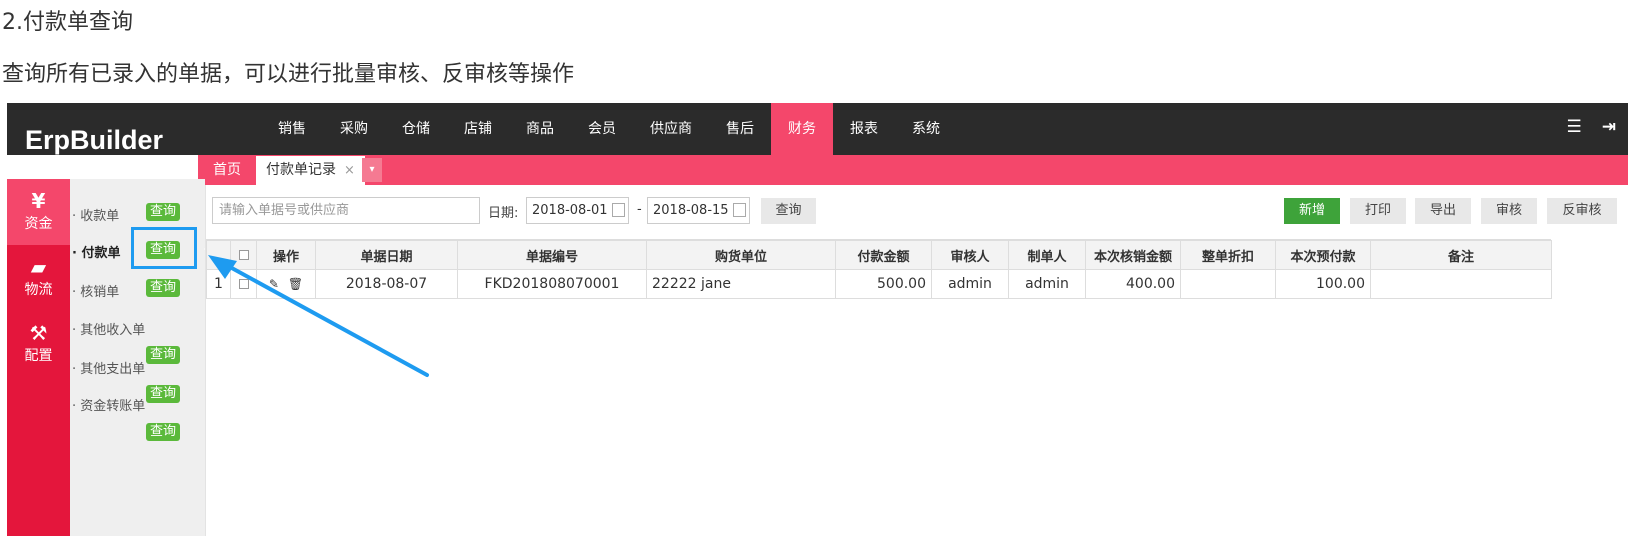  I want to click on annotation-arrow, so click(318, 316).